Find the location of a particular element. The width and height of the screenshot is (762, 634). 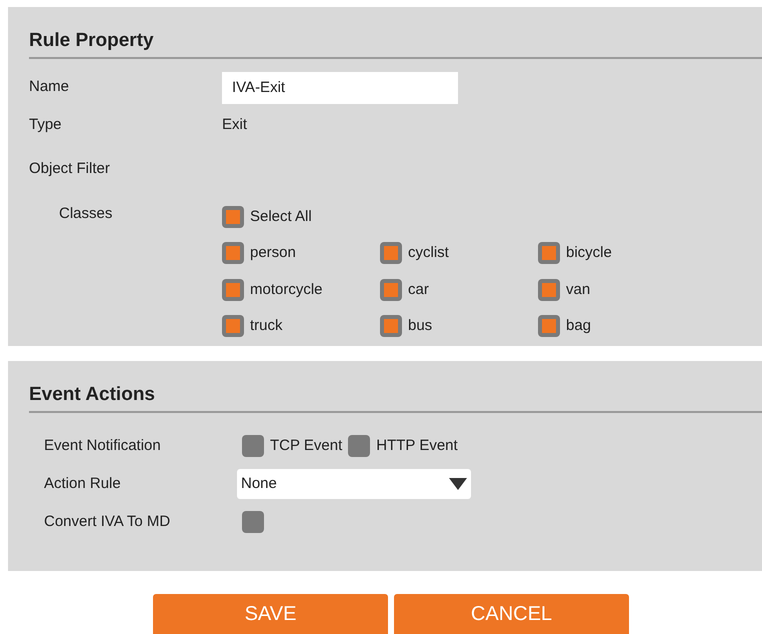

field-label: Object Filter is located at coordinates (69, 168).